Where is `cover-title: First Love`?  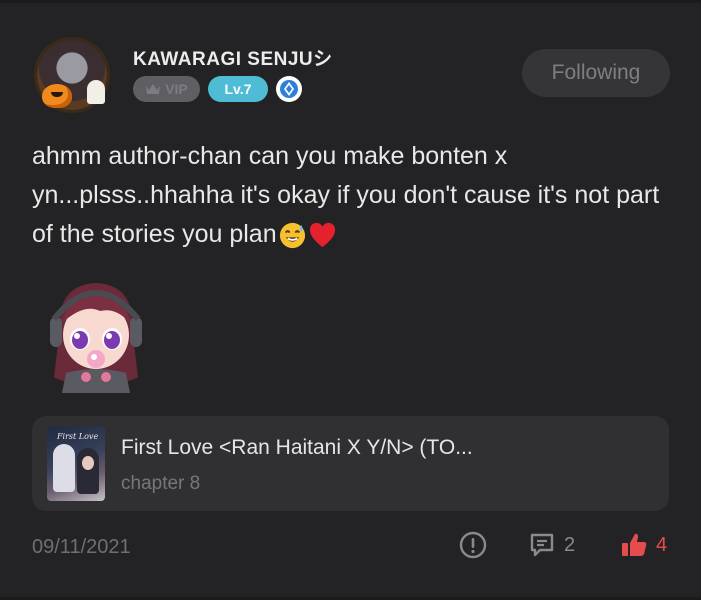
cover-title: First Love is located at coordinates (78, 436).